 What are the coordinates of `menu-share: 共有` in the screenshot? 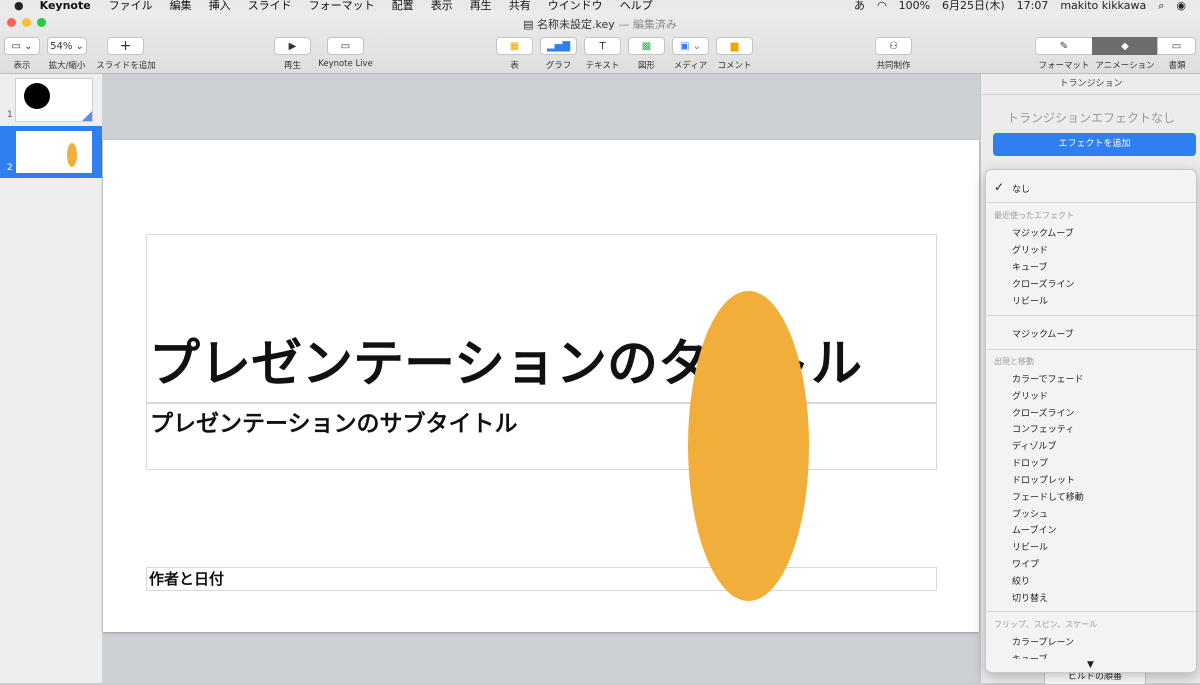 It's located at (520, 5).